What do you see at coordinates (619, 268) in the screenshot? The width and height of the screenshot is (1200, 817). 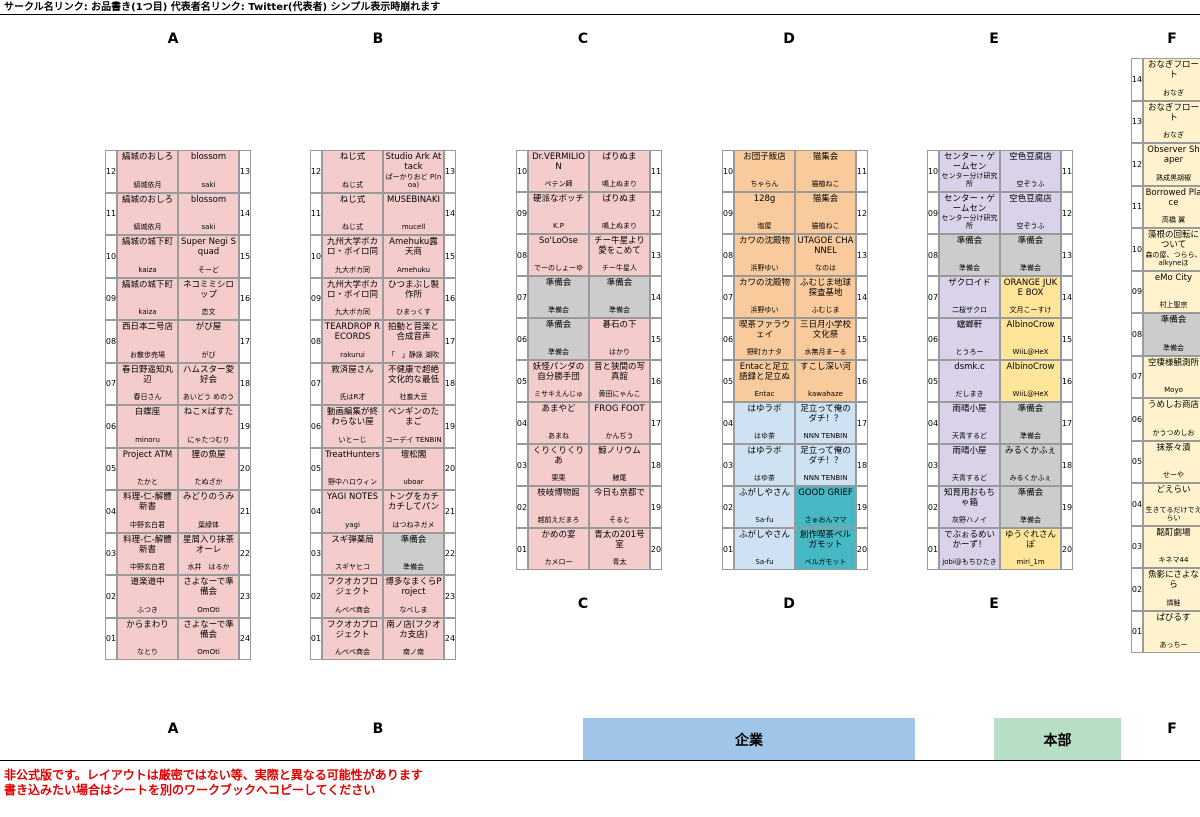 I see `representative-link: チー牛星人` at bounding box center [619, 268].